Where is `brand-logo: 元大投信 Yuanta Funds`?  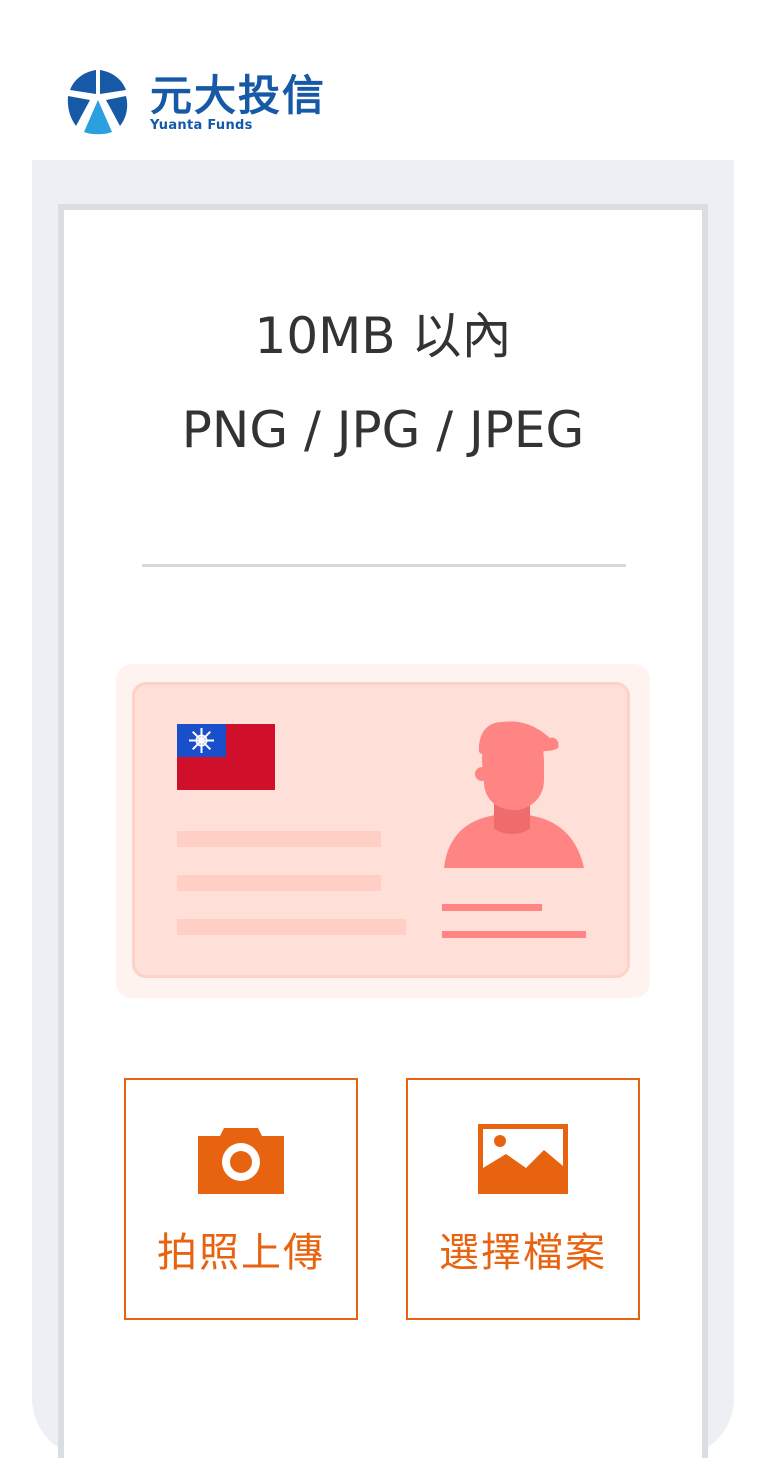 brand-logo: 元大投信 Yuanta Funds is located at coordinates (196, 103).